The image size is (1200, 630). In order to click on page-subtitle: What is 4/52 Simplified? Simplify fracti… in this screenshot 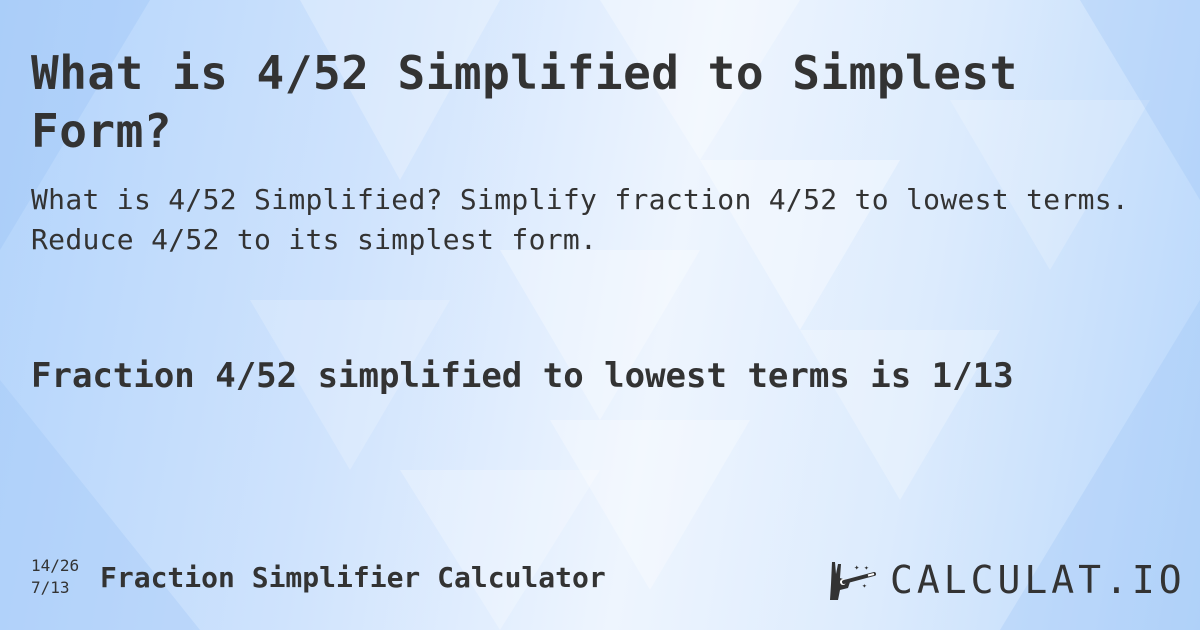, I will do `click(580, 219)`.